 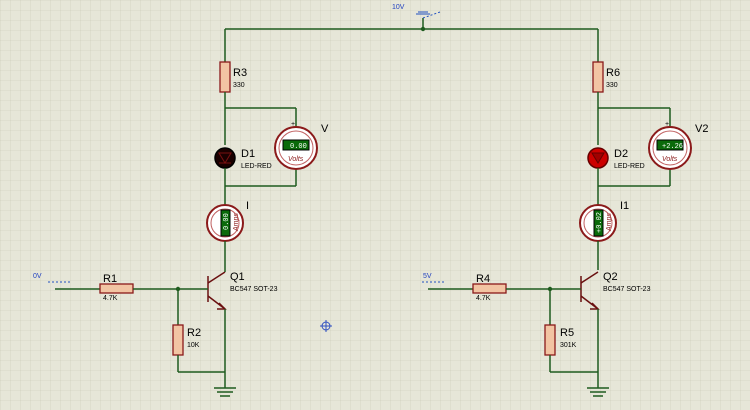 What do you see at coordinates (236, 222) in the screenshot?
I see `ammeter-i-unit: Amps` at bounding box center [236, 222].